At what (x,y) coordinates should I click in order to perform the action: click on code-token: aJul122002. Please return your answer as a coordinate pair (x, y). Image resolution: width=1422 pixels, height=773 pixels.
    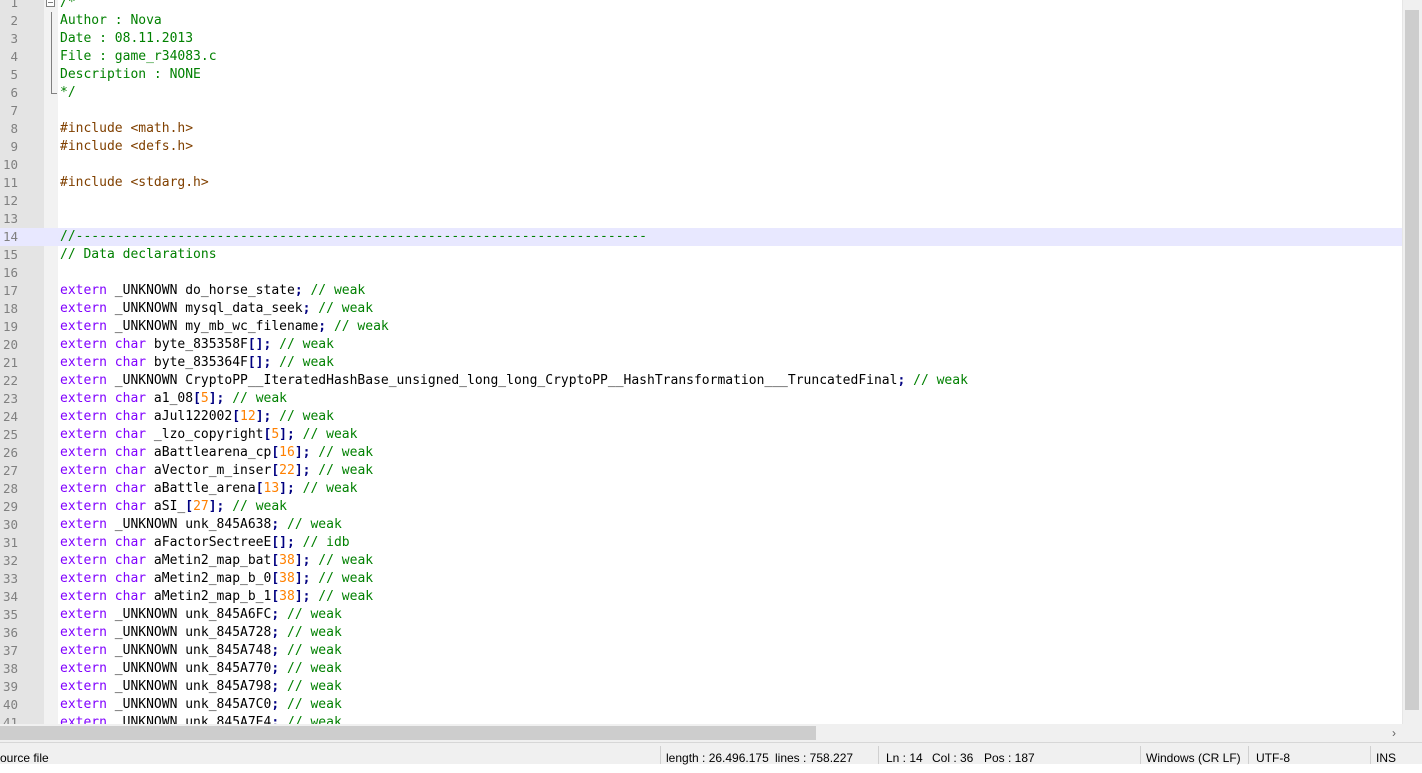
    Looking at the image, I should click on (189, 416).